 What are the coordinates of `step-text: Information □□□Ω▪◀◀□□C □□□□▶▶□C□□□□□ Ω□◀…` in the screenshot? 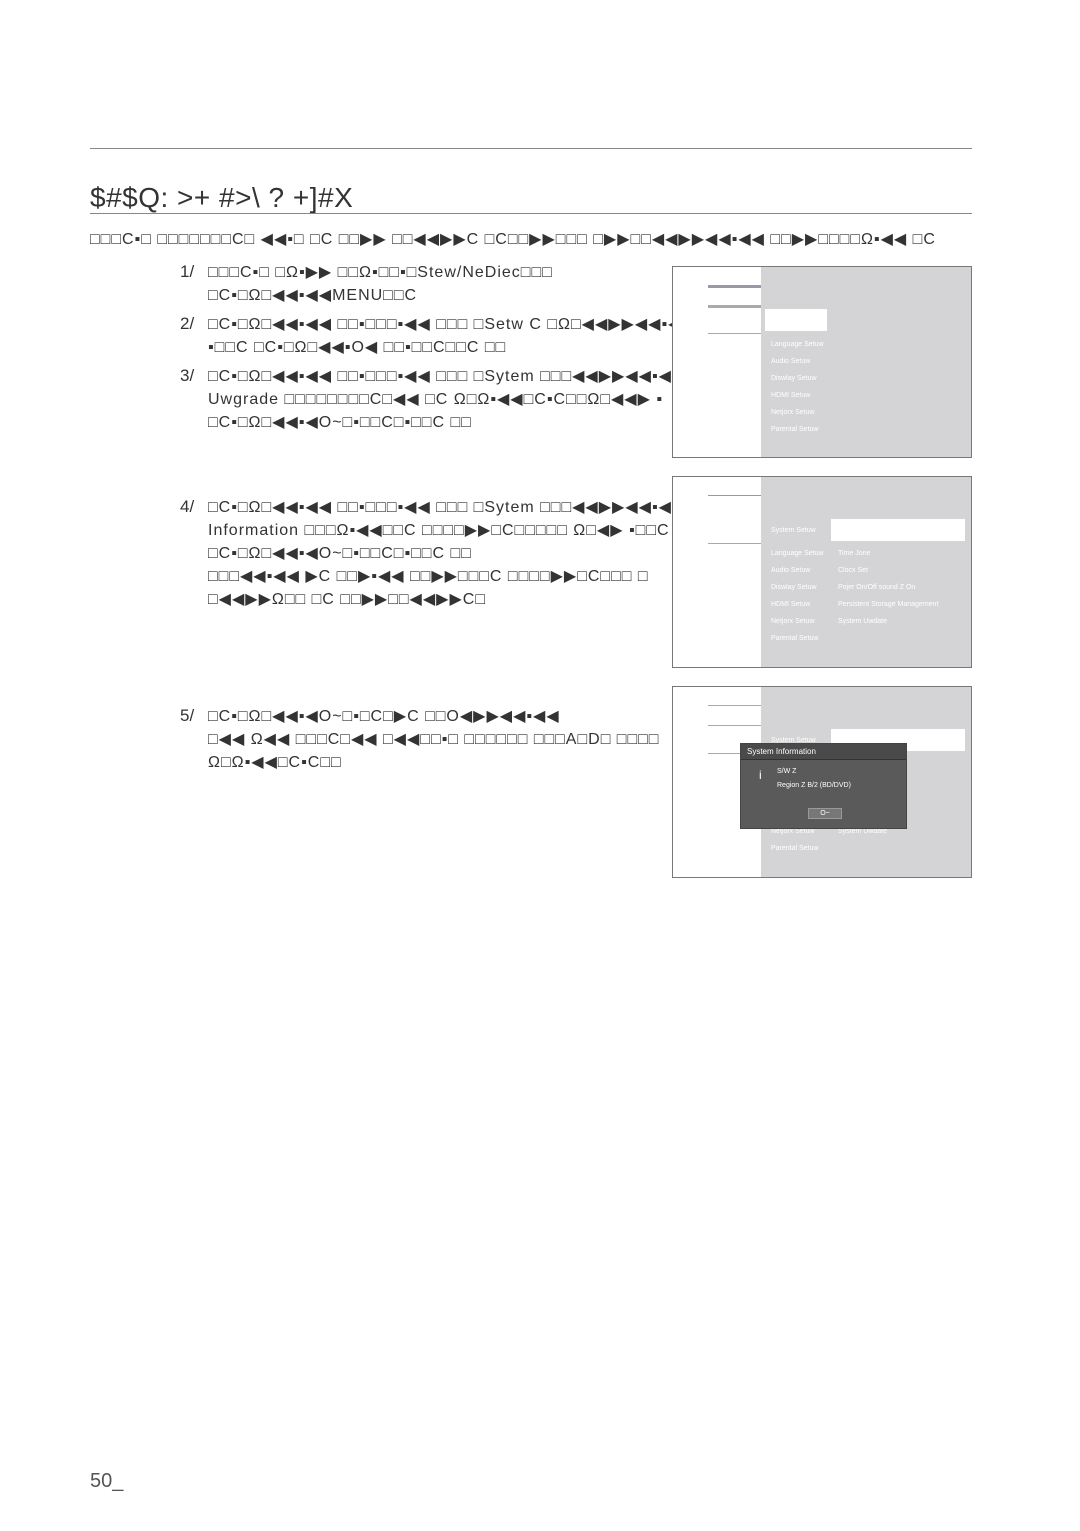 It's located at (439, 530).